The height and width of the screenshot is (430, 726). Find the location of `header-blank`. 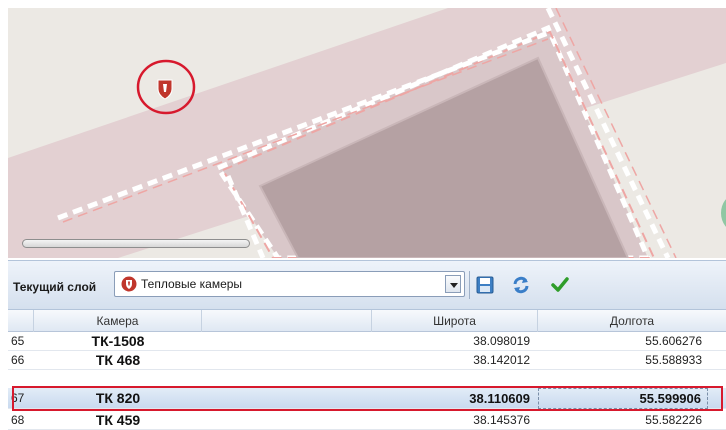

header-blank is located at coordinates (287, 321).